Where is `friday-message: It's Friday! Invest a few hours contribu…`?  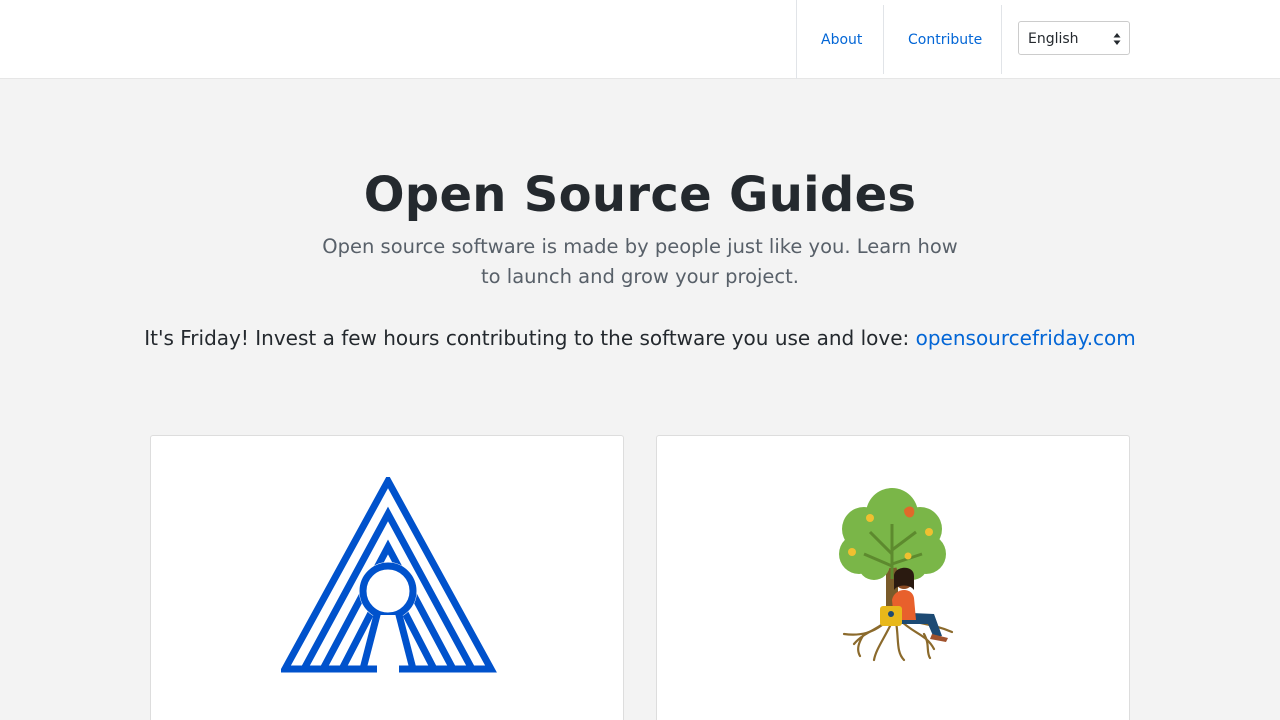
friday-message: It's Friday! Invest a few hours contribu… is located at coordinates (640, 338).